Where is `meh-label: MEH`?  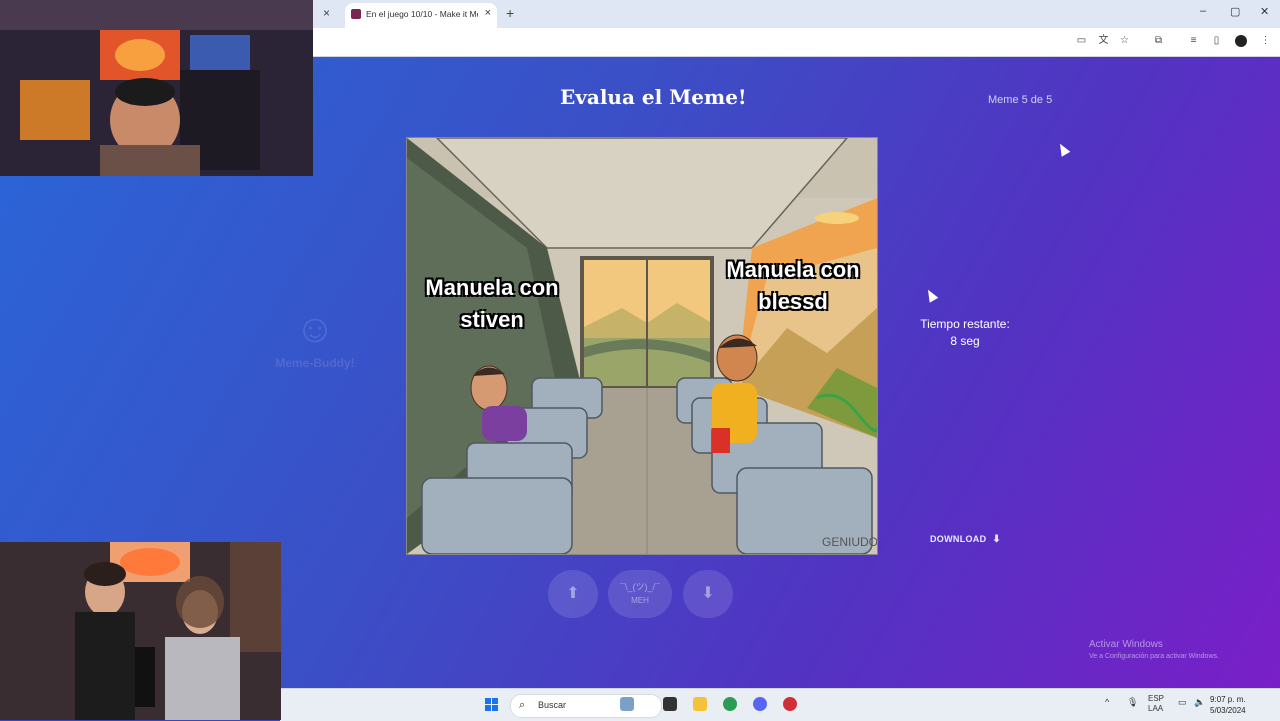
meh-label: MEH is located at coordinates (640, 600).